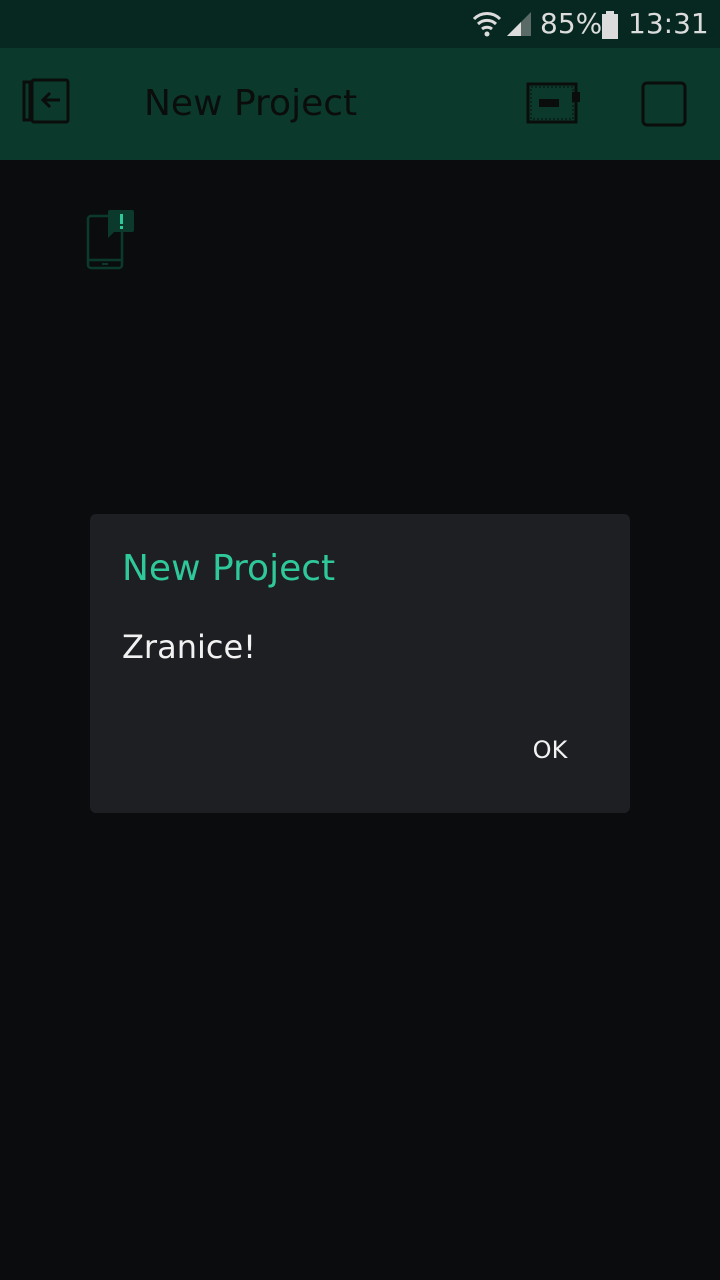 The width and height of the screenshot is (720, 1280). I want to click on battery-icon, so click(610, 27).